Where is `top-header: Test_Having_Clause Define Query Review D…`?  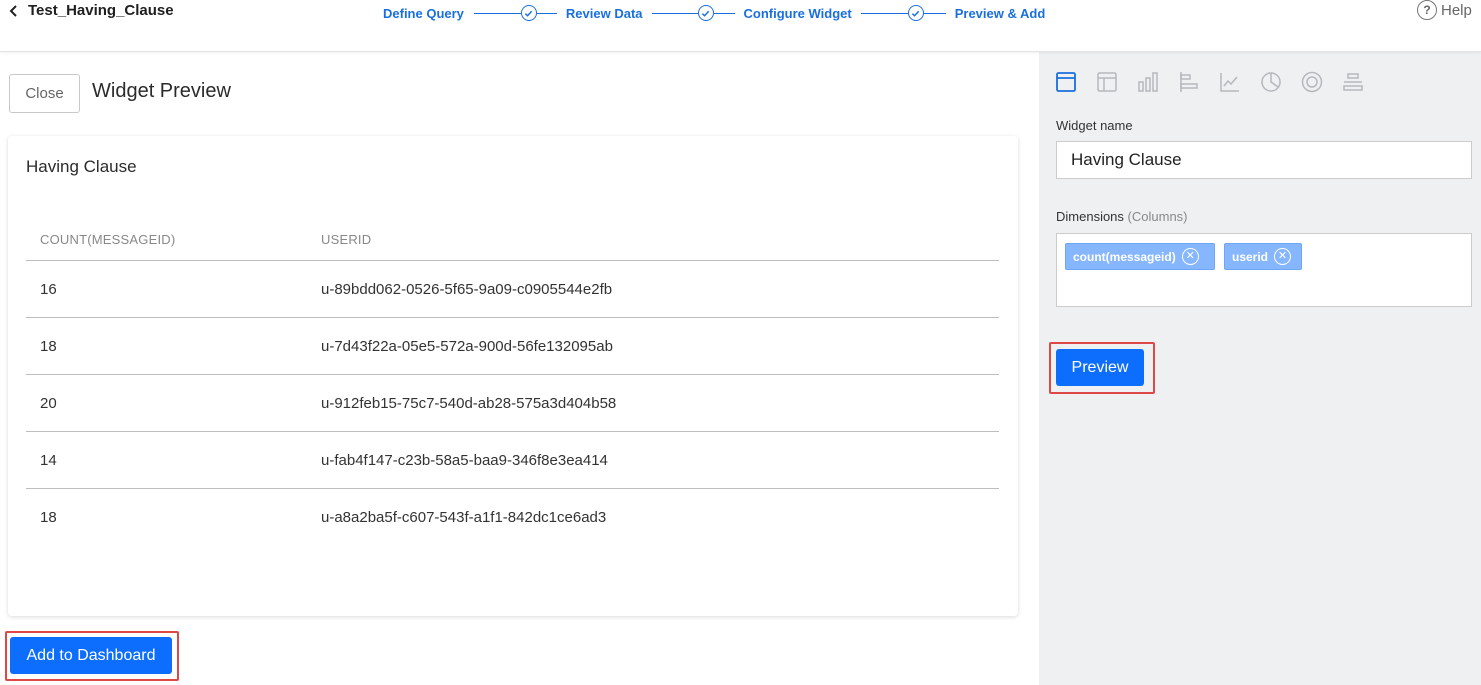 top-header: Test_Having_Clause Define Query Review D… is located at coordinates (740, 26).